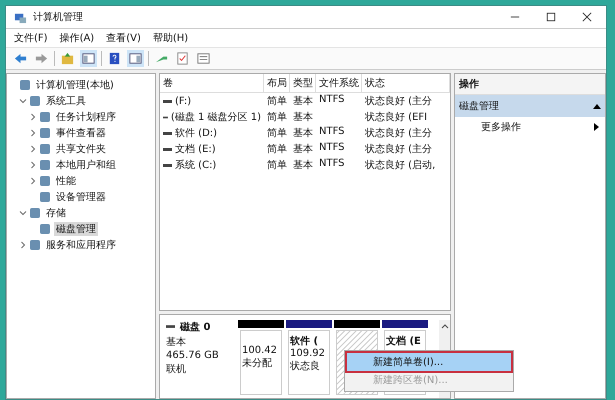  I want to click on disk-name: 磁盘 0, so click(195, 327).